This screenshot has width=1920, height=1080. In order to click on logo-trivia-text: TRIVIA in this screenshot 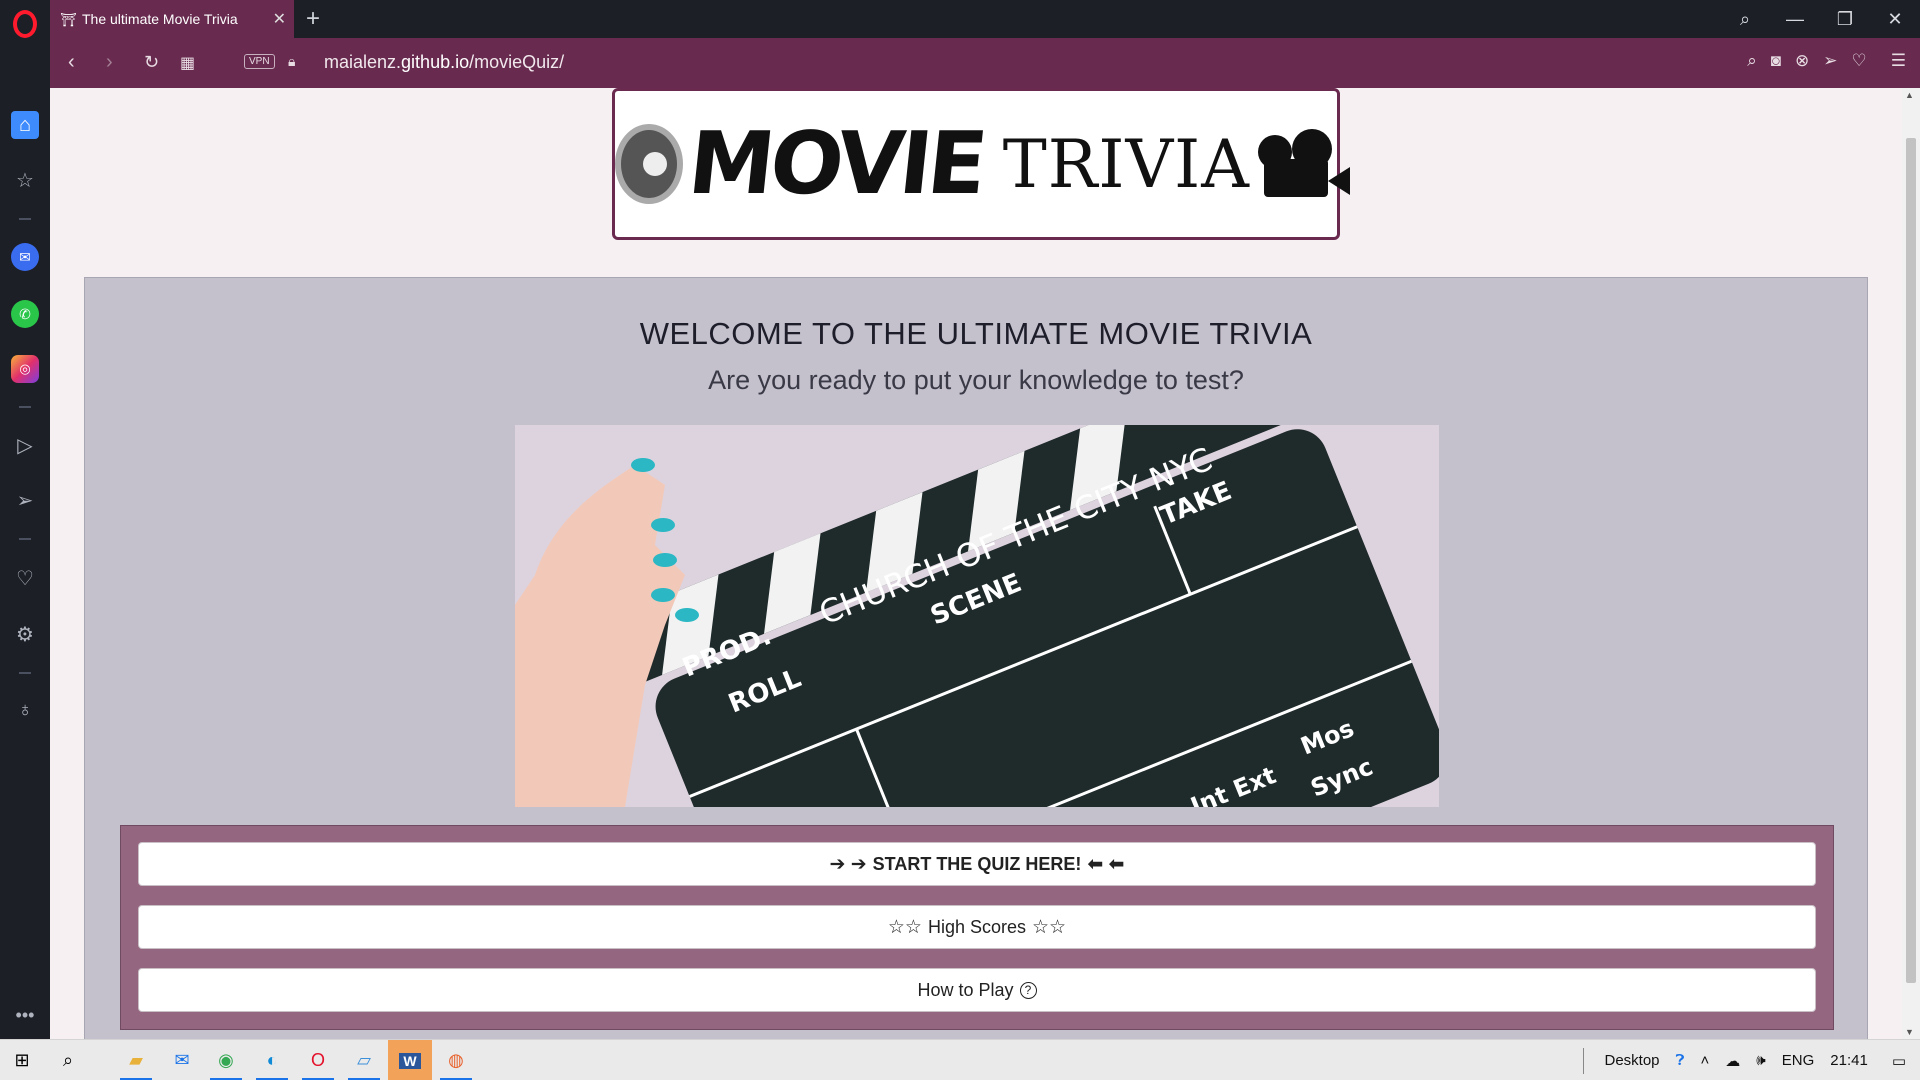, I will do `click(1126, 164)`.